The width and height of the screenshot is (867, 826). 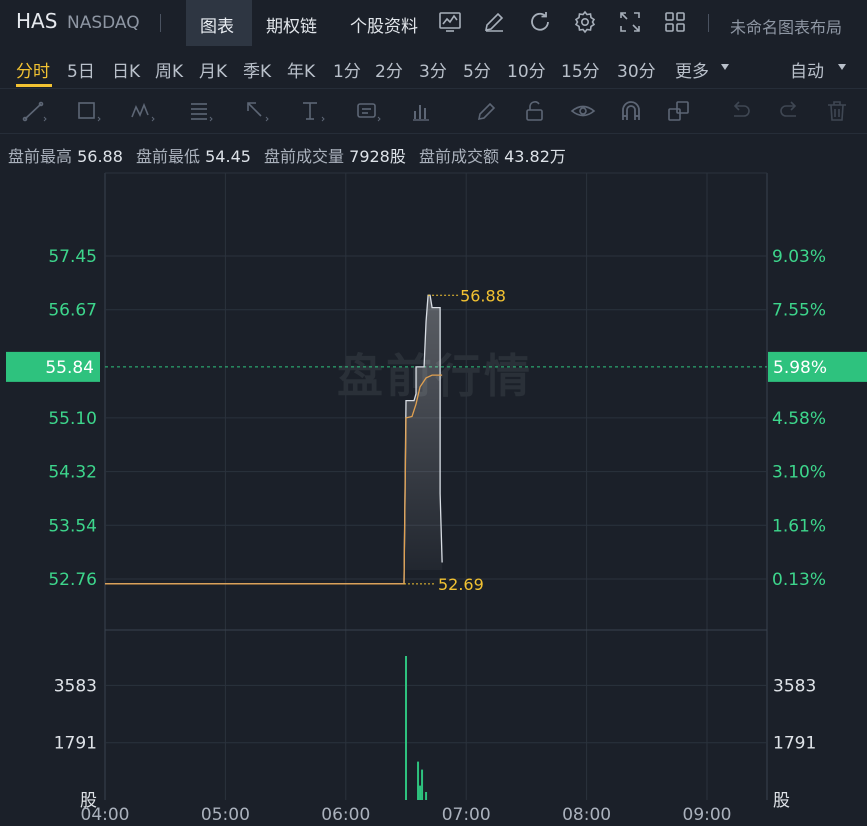 I want to click on price-tick-label: 56.67, so click(x=72, y=311).